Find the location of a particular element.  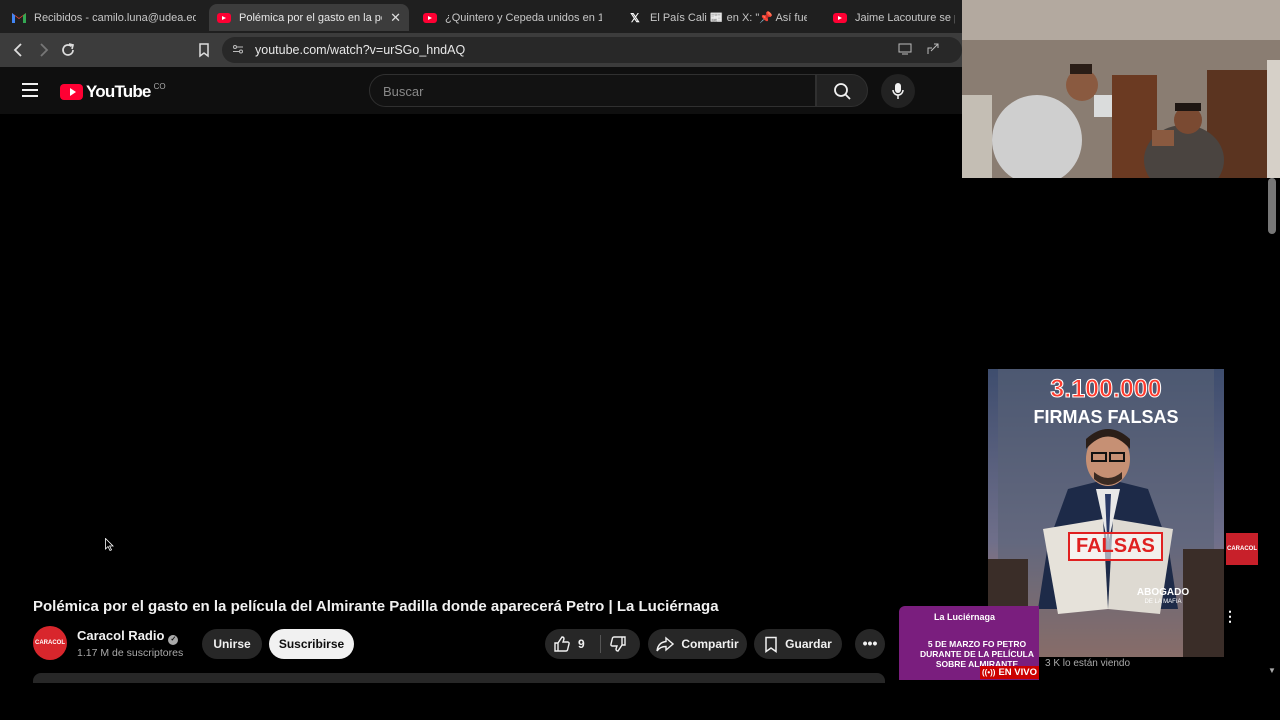

divider is located at coordinates (600, 644).